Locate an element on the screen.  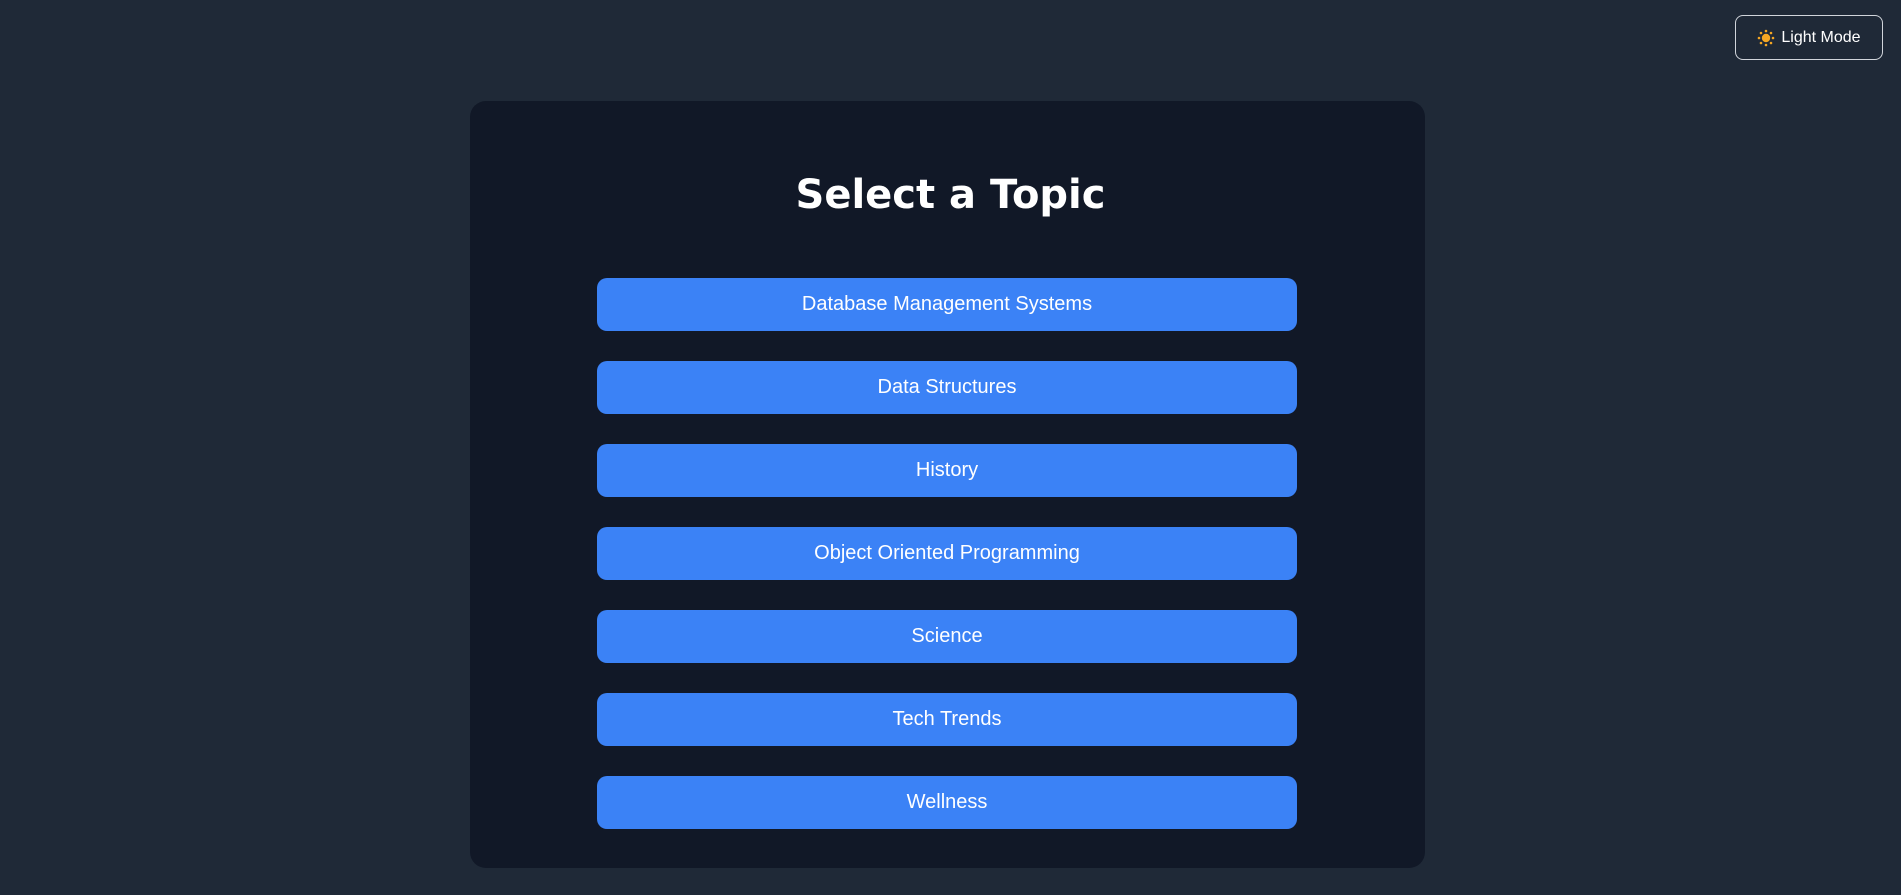
topic-button-object-oriented-programming: Object Oriented Programming is located at coordinates (947, 553).